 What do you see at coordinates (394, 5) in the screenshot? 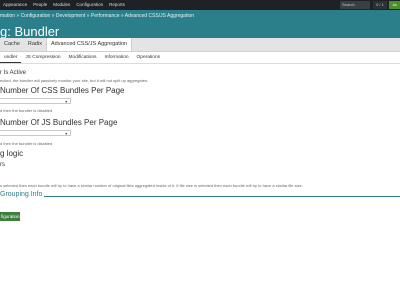
I see `toolbar-user-button: Ja` at bounding box center [394, 5].